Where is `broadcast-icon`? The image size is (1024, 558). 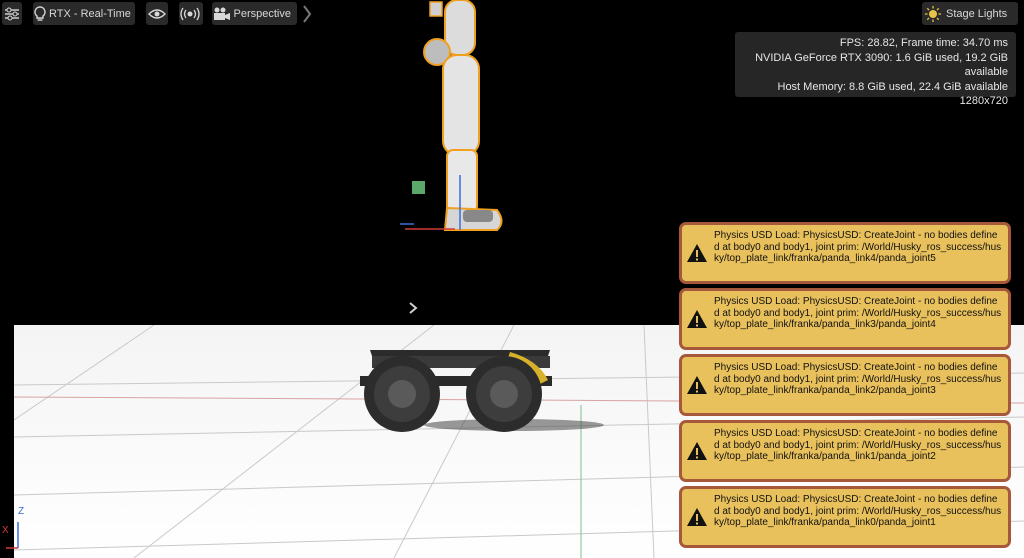
broadcast-icon is located at coordinates (190, 14).